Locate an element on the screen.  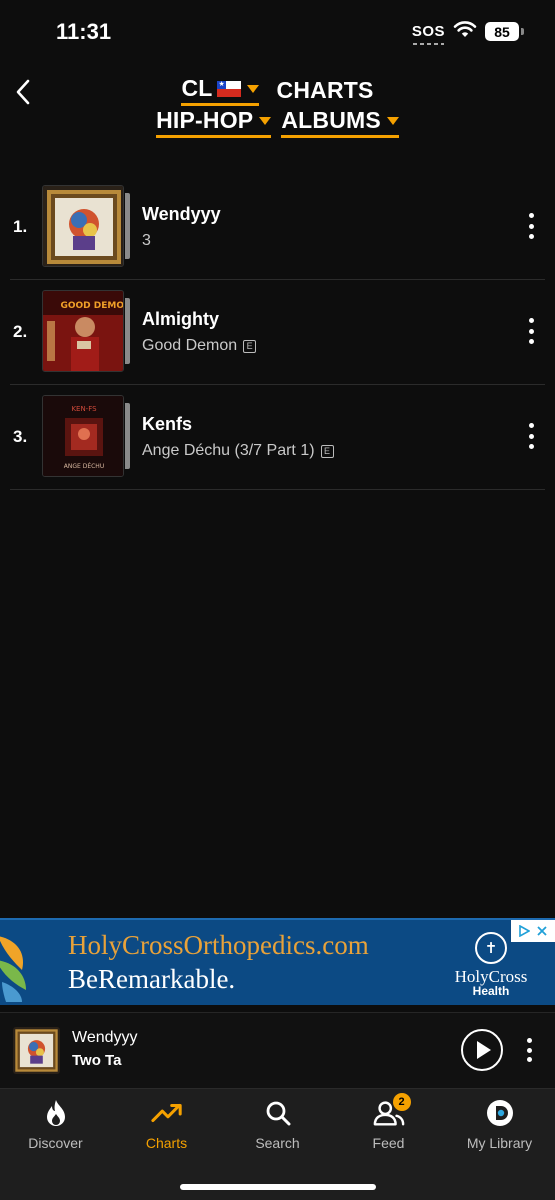
tab-label: Charts is located at coordinates (166, 1143).